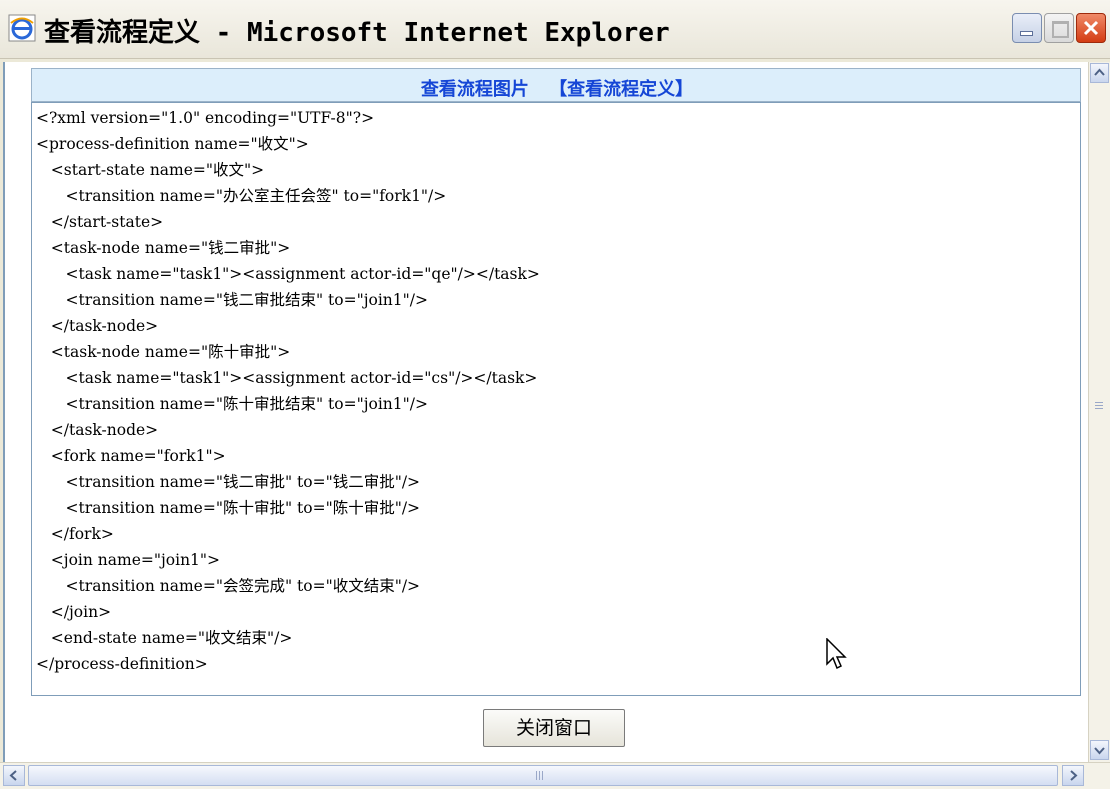 The image size is (1110, 789). Describe the element at coordinates (228, 482) in the screenshot. I see `xml-line: <transition name="钱二审批" to="钱二审批"/>` at that location.